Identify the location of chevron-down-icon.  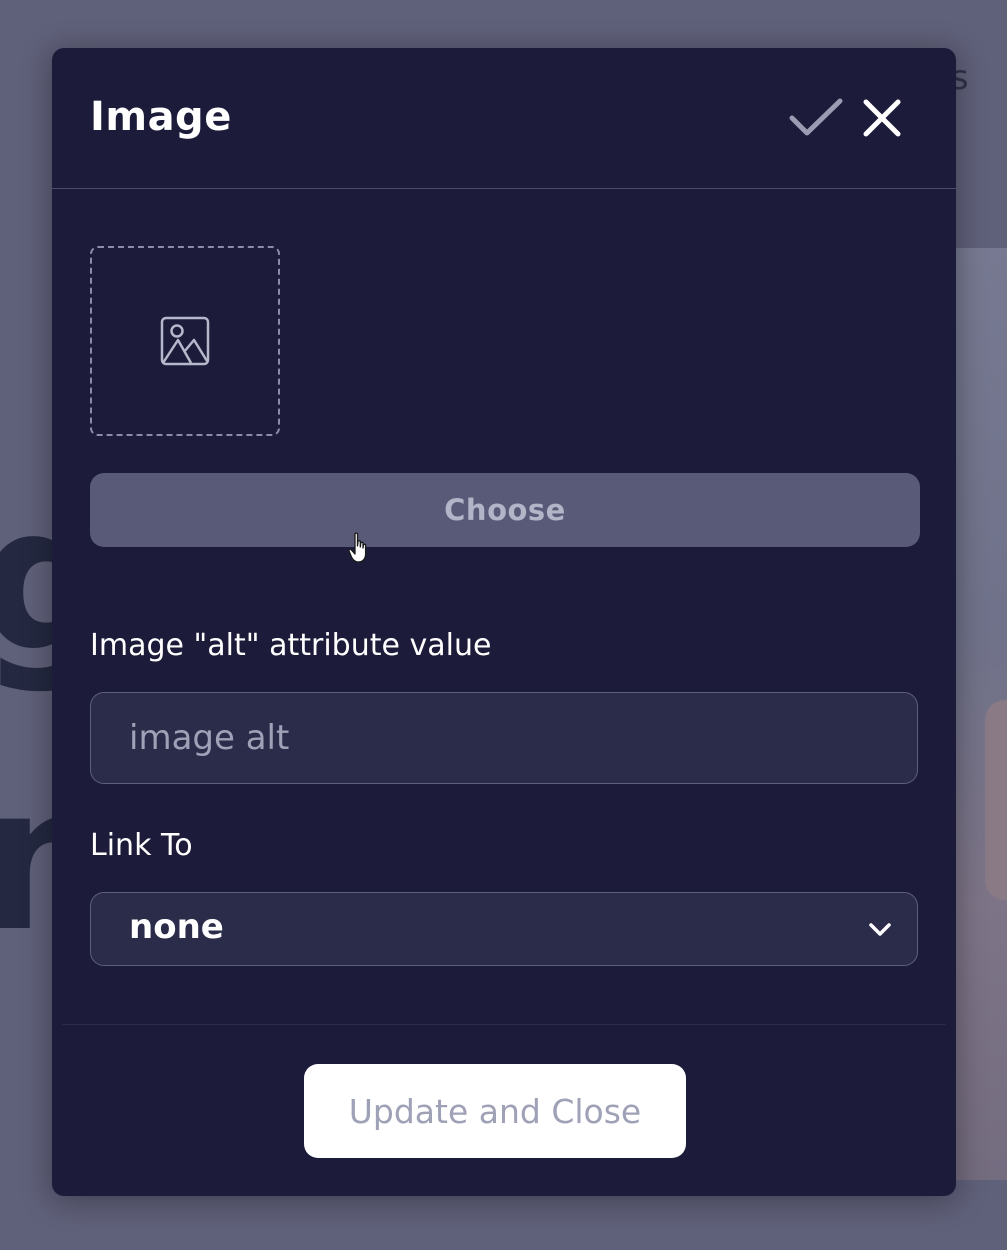
(880, 929).